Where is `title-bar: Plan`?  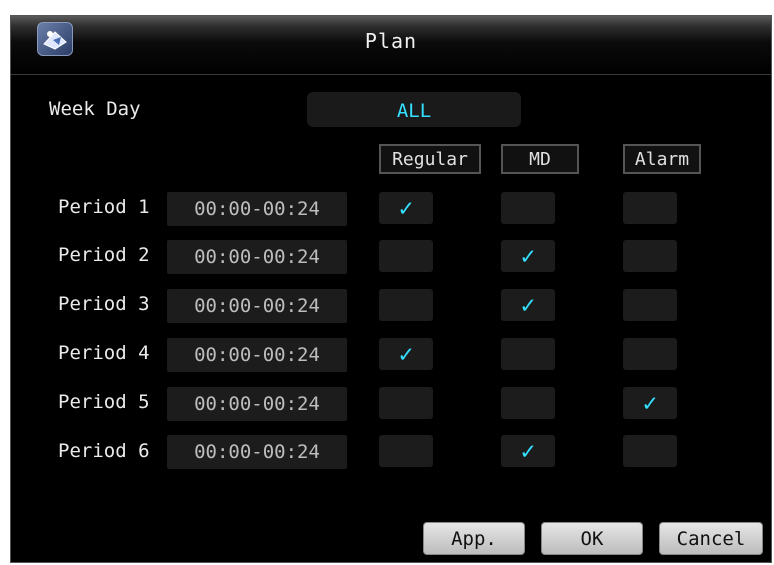 title-bar: Plan is located at coordinates (391, 45).